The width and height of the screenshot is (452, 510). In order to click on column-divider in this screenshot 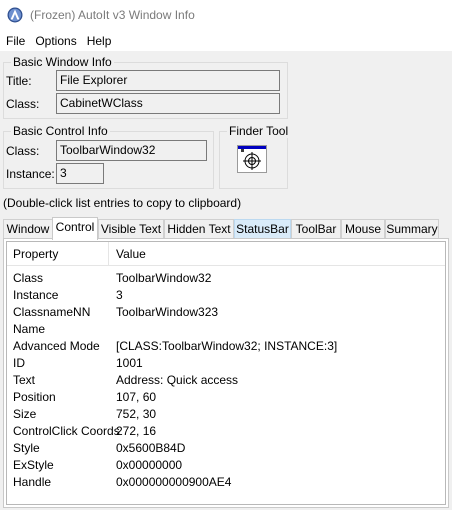, I will do `click(108, 254)`.